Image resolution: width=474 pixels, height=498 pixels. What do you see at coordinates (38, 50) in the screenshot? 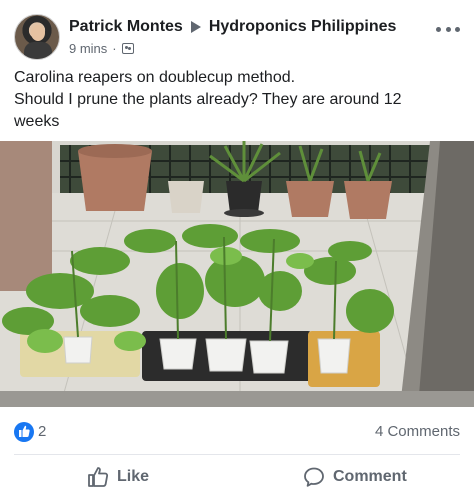
I see `avatar-shirt` at bounding box center [38, 50].